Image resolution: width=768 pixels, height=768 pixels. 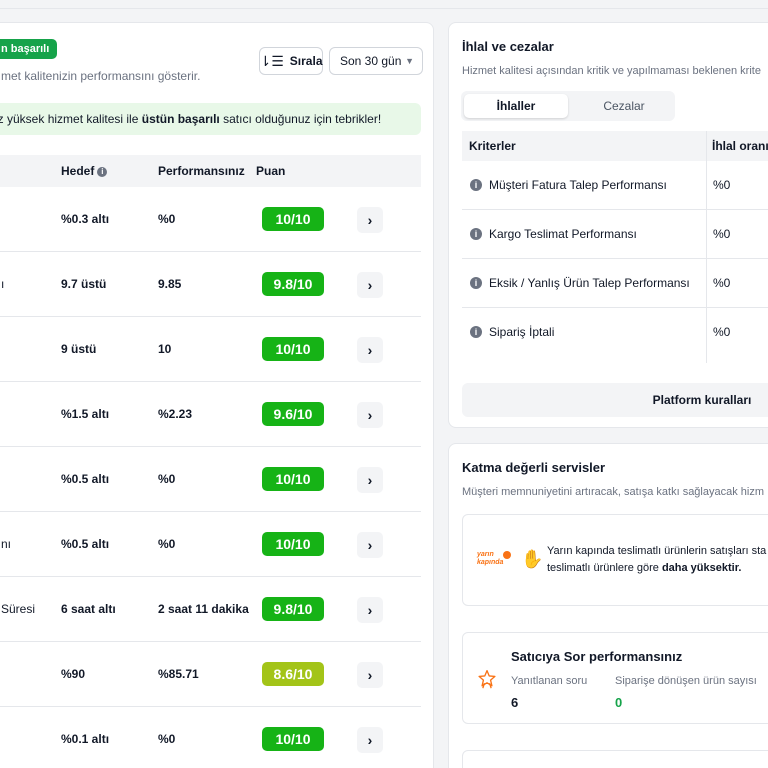 What do you see at coordinates (175, 414) in the screenshot?
I see `performance-value: %2.23` at bounding box center [175, 414].